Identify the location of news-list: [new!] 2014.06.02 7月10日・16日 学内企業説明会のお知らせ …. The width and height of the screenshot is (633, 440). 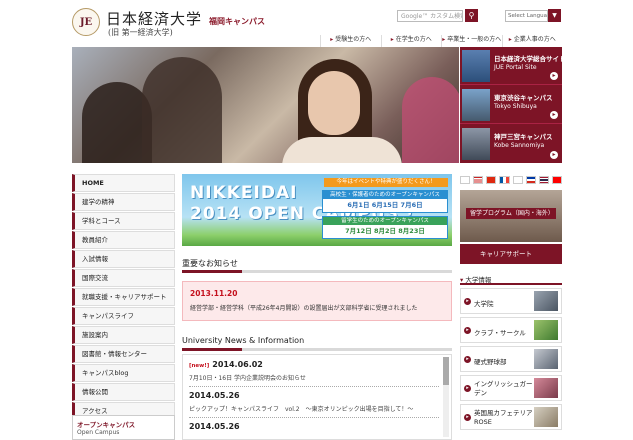
(317, 397).